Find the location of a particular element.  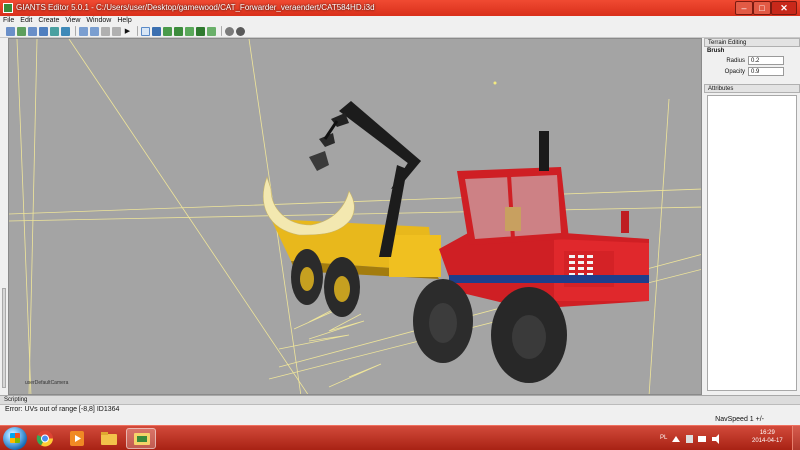

opacity-input: 0.9 is located at coordinates (766, 71).